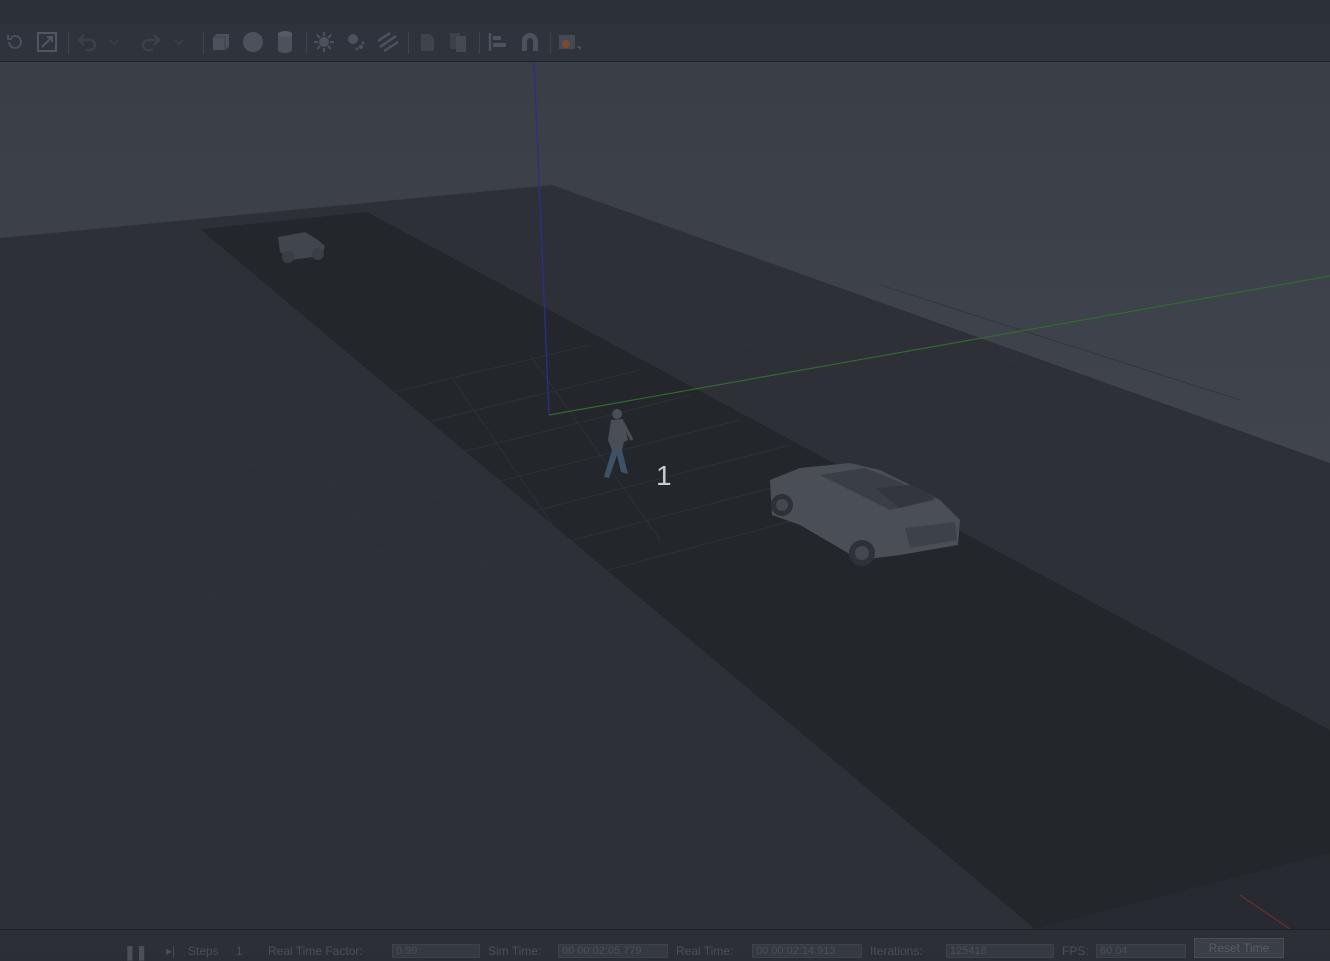  Describe the element at coordinates (15, 42) in the screenshot. I see `rotate-icon` at that location.